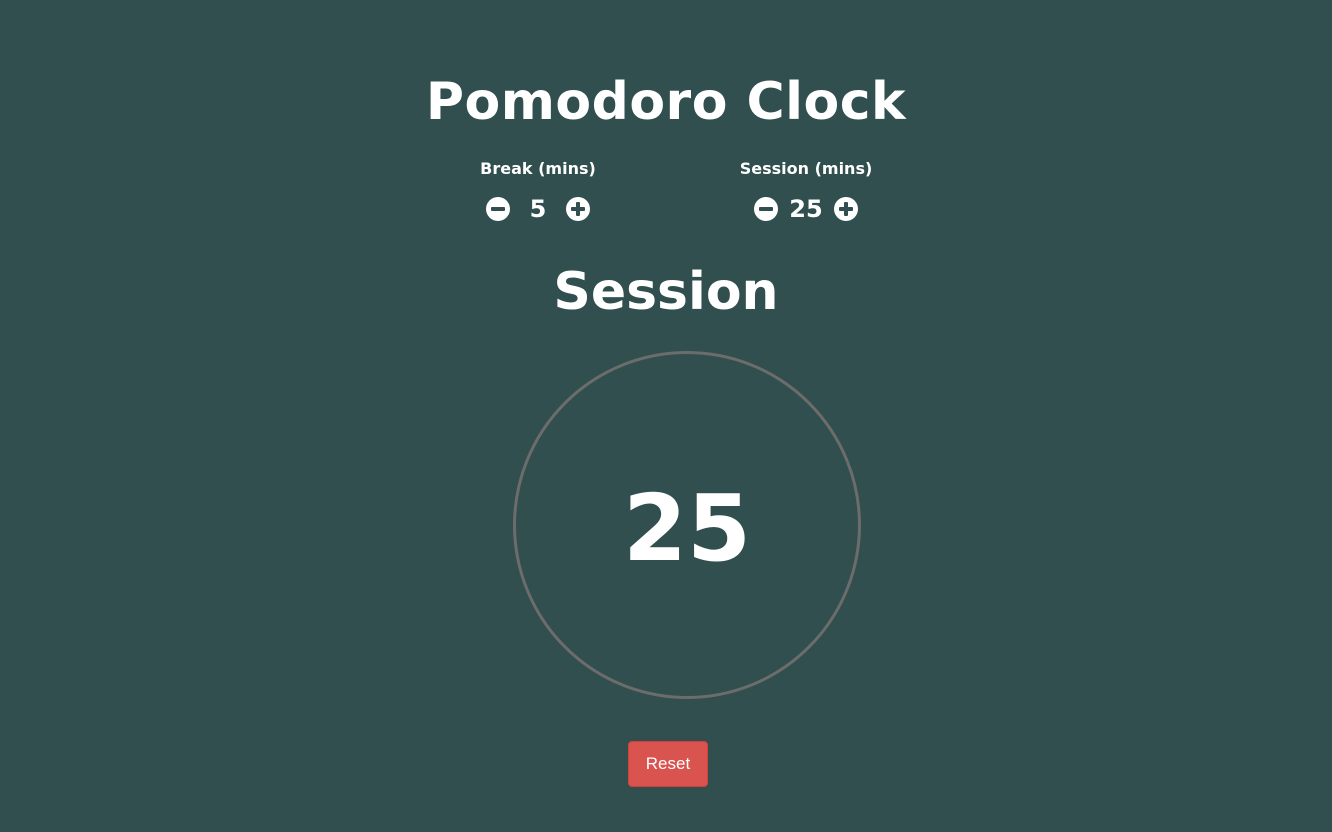 This screenshot has width=1332, height=832. I want to click on break-label: Break (mins), so click(538, 168).